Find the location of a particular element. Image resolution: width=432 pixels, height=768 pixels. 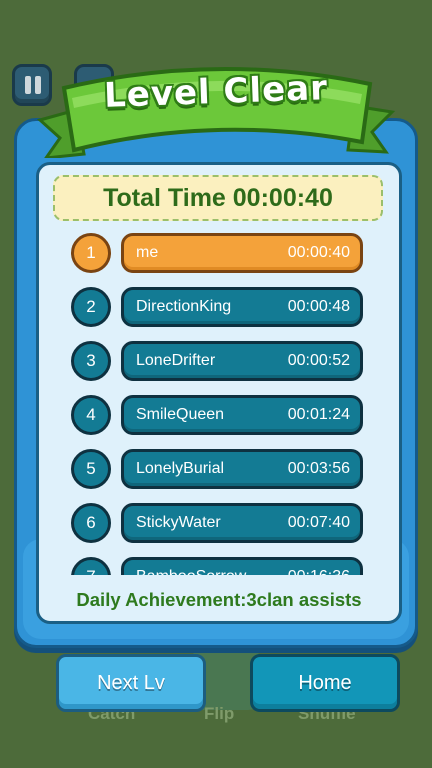

rank-bar: BambooSorrow 00:16:36 is located at coordinates (242, 566).